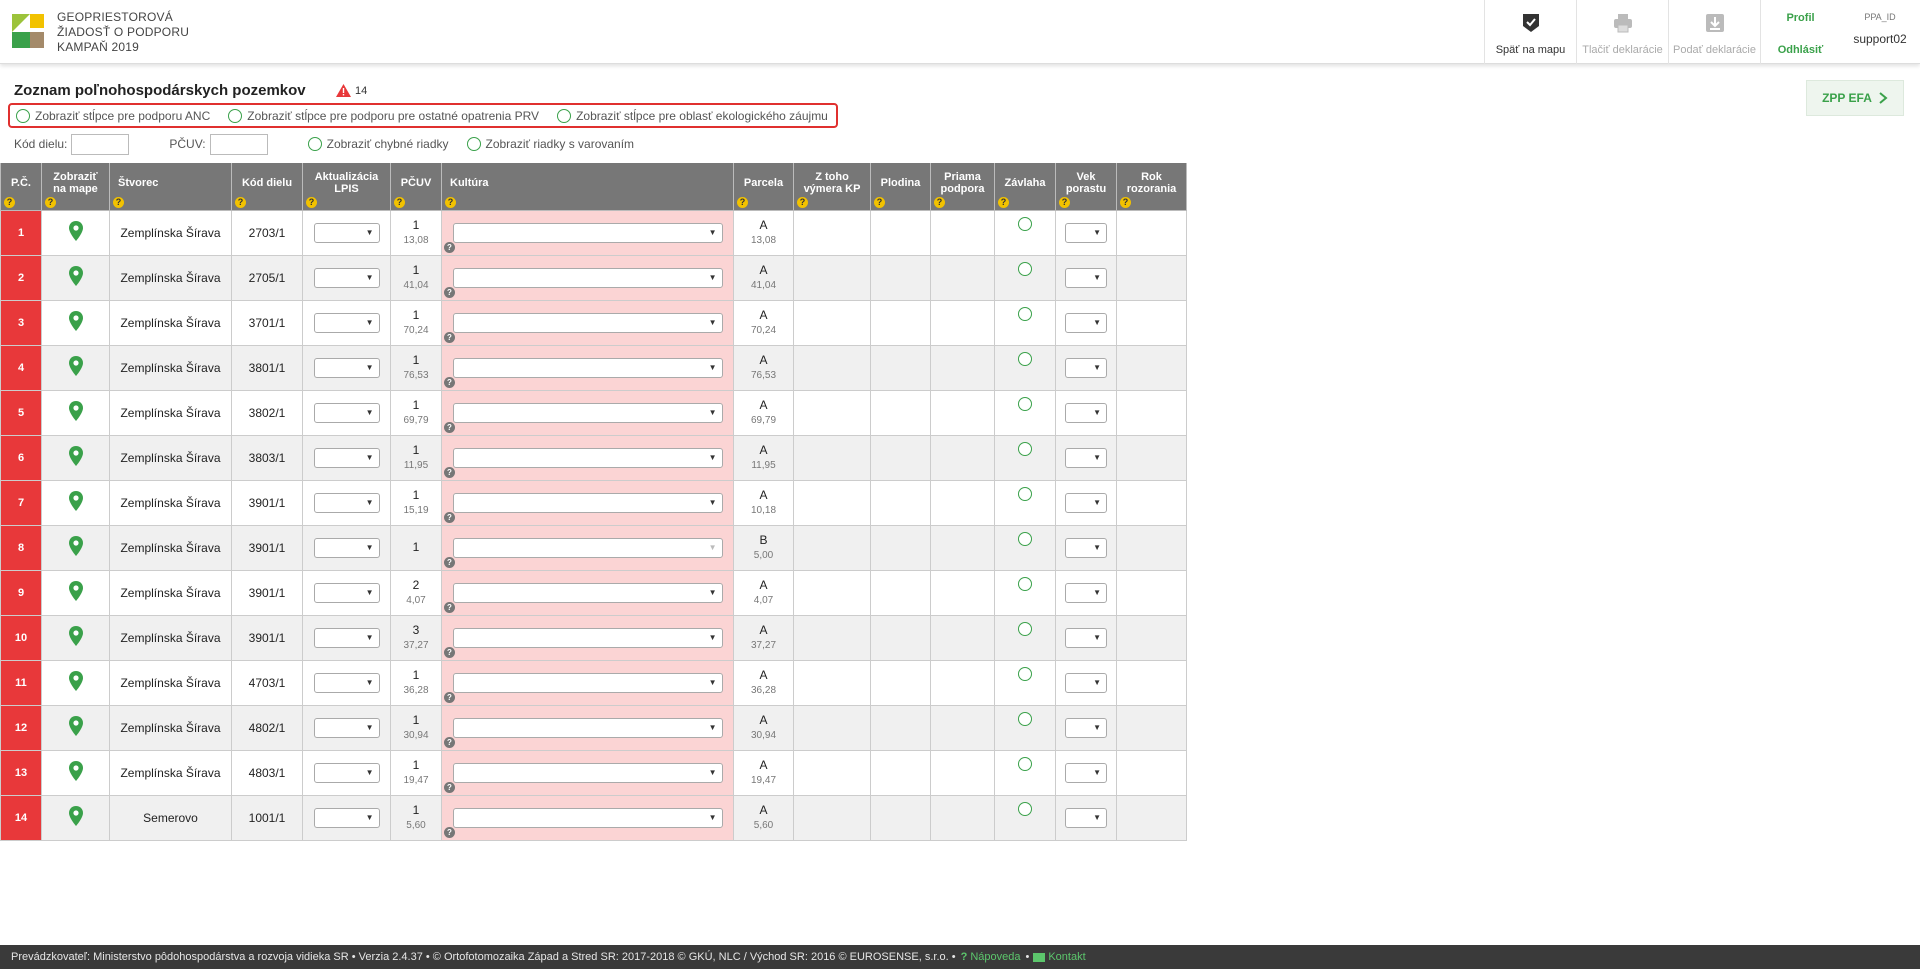  Describe the element at coordinates (1800, 50) in the screenshot. I see `logout-link: Odhlásiť` at that location.